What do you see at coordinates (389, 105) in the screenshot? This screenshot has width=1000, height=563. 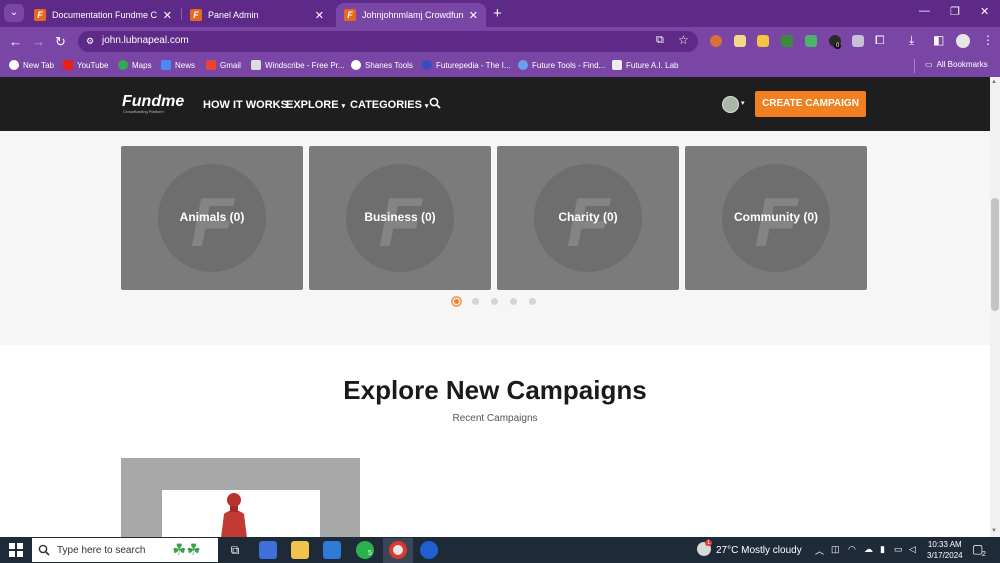 I see `nav-categories: CATEGORIES ▾` at bounding box center [389, 105].